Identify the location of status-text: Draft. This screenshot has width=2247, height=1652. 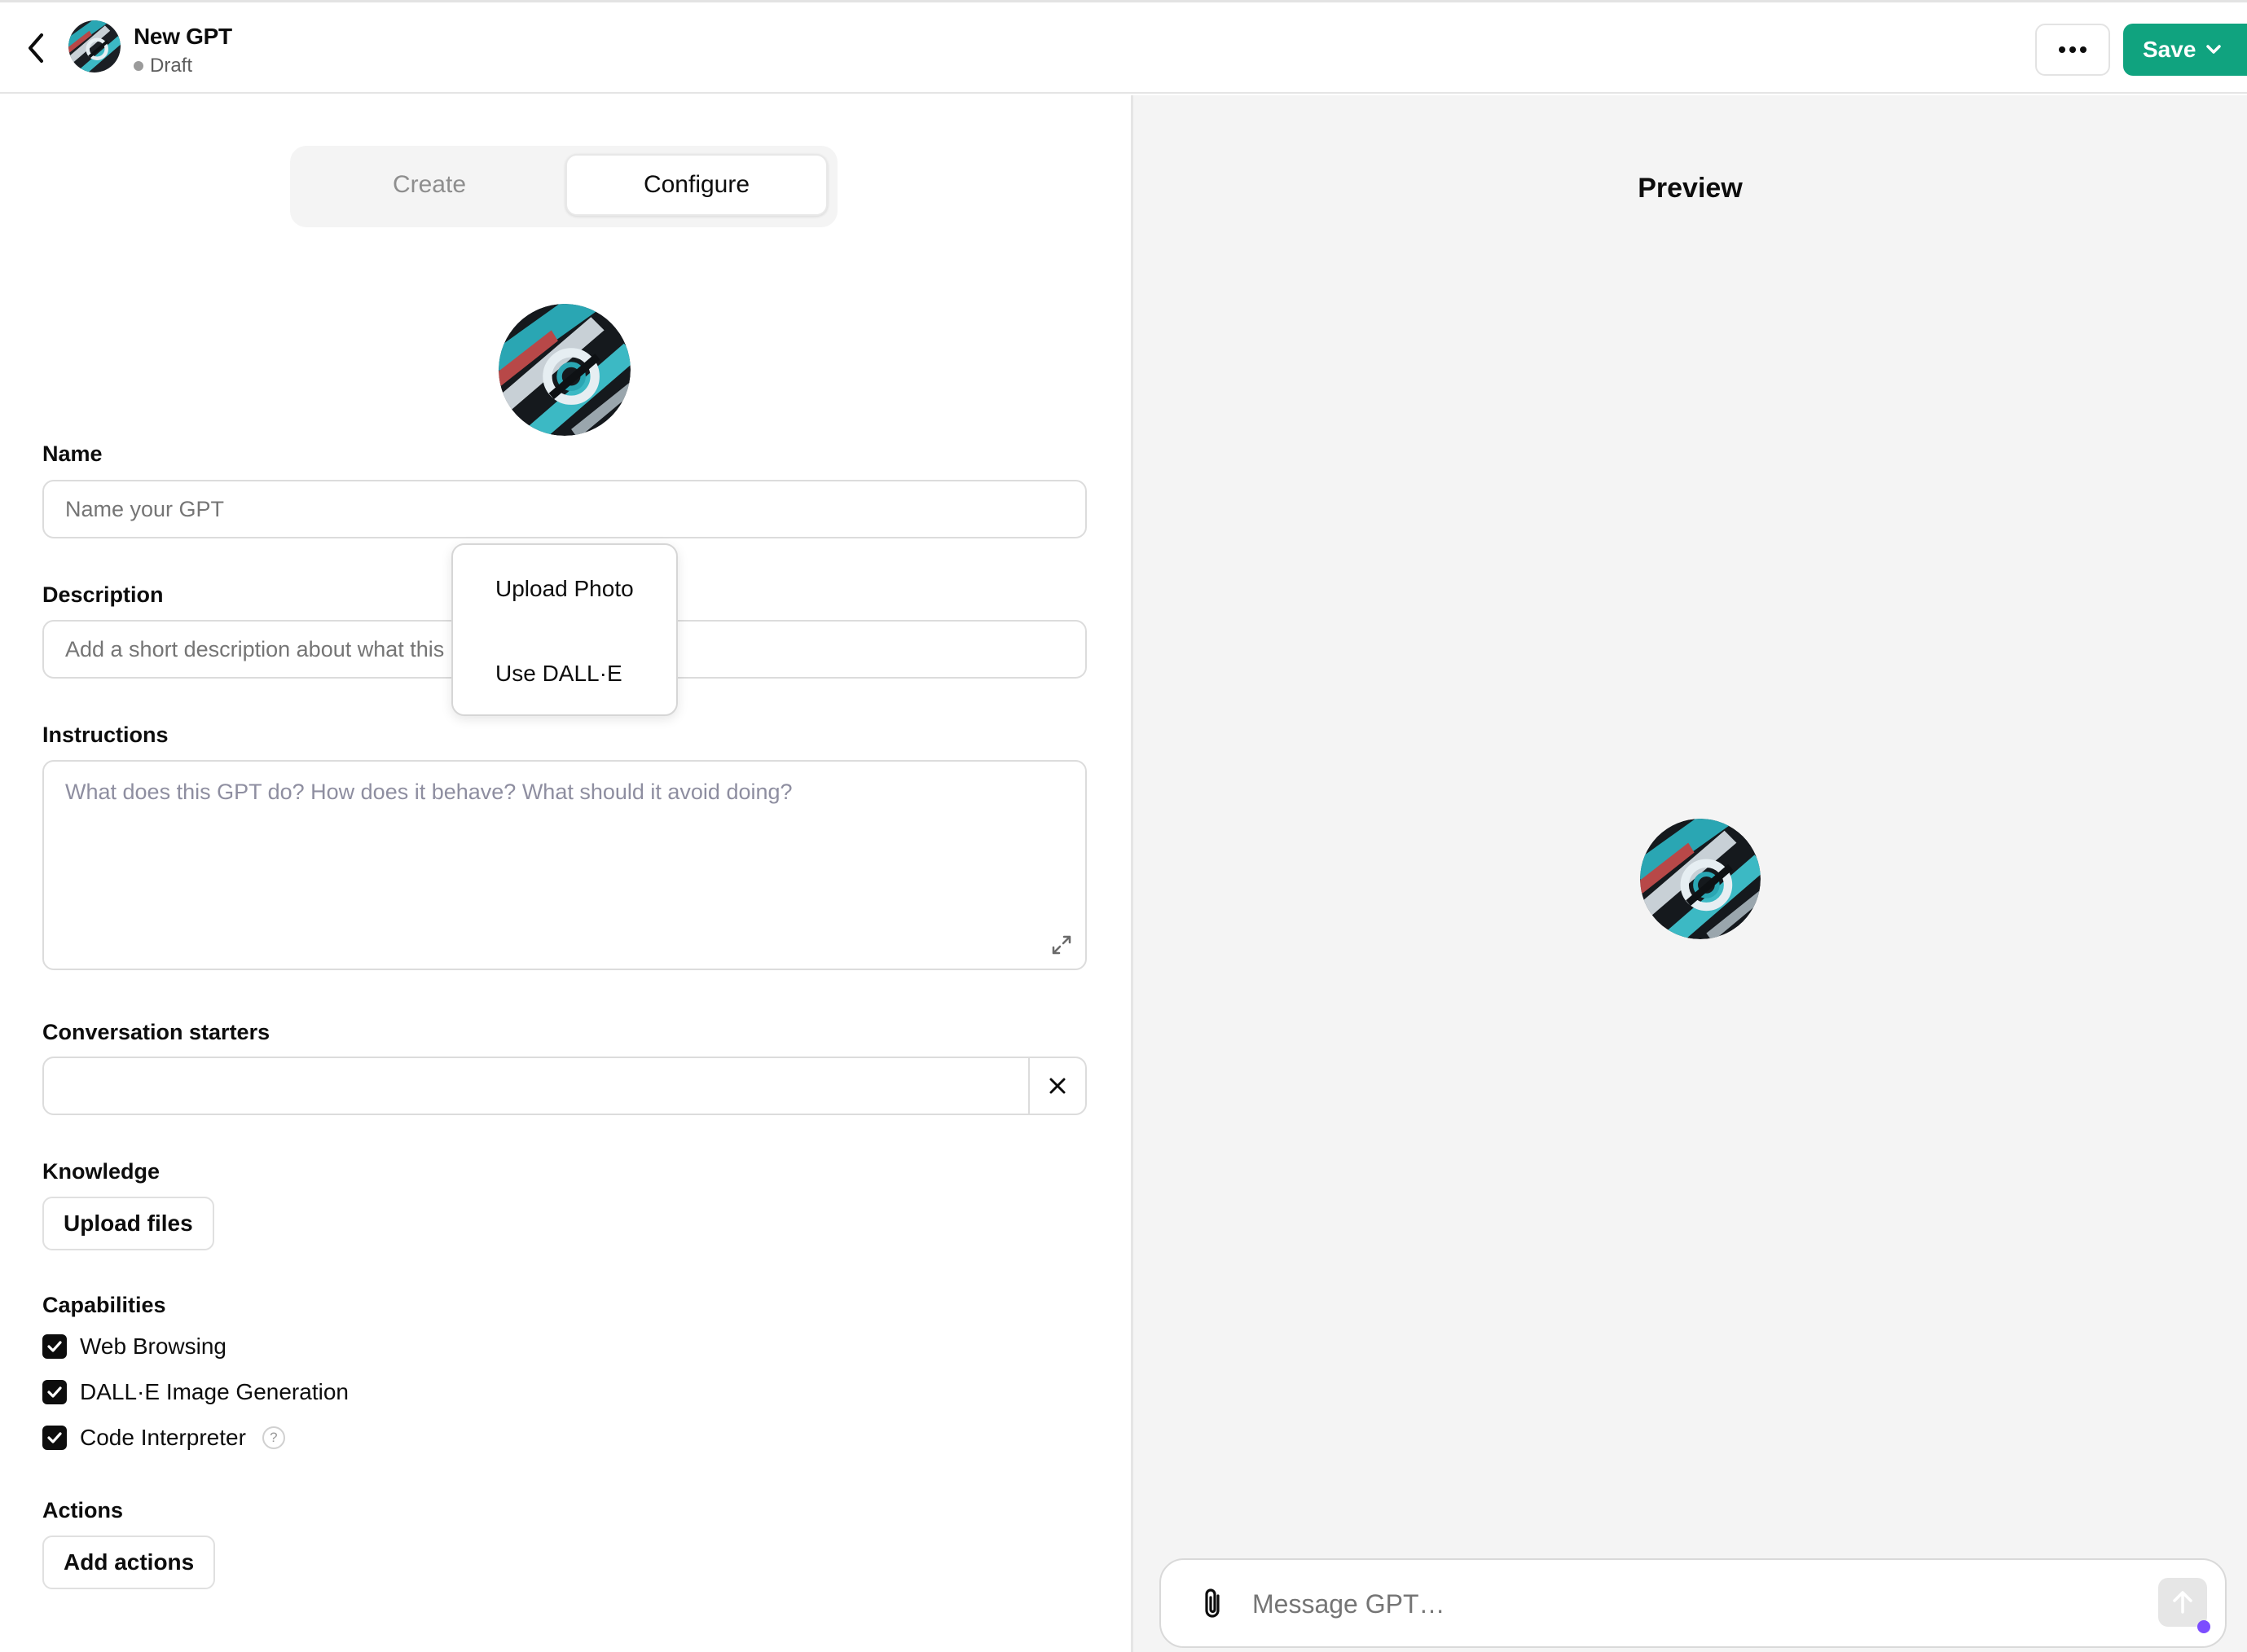
(171, 66).